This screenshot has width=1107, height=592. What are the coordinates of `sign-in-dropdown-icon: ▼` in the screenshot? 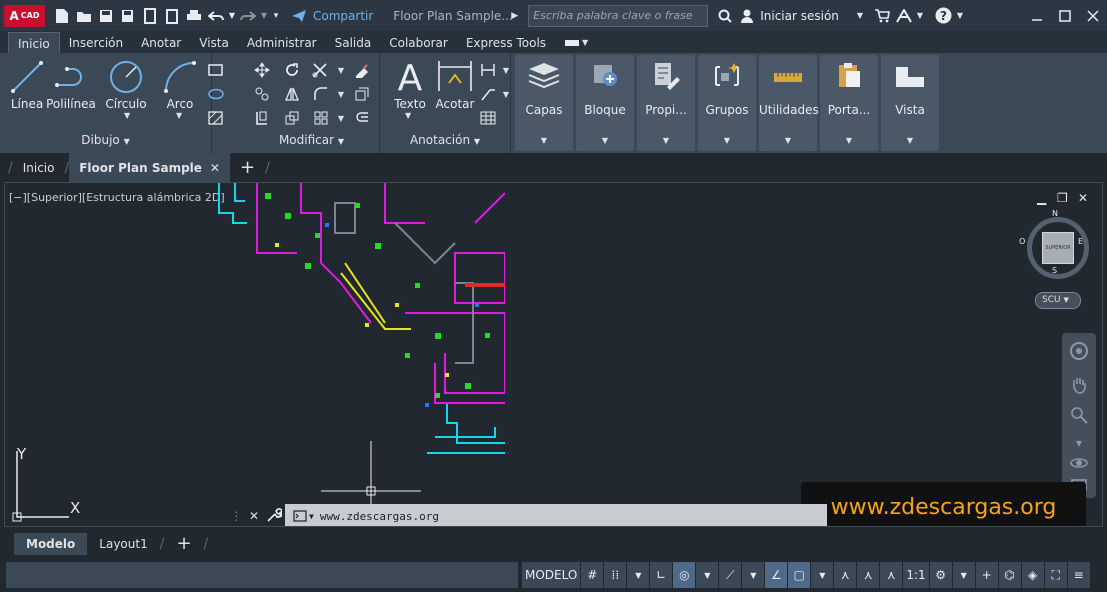 It's located at (860, 16).